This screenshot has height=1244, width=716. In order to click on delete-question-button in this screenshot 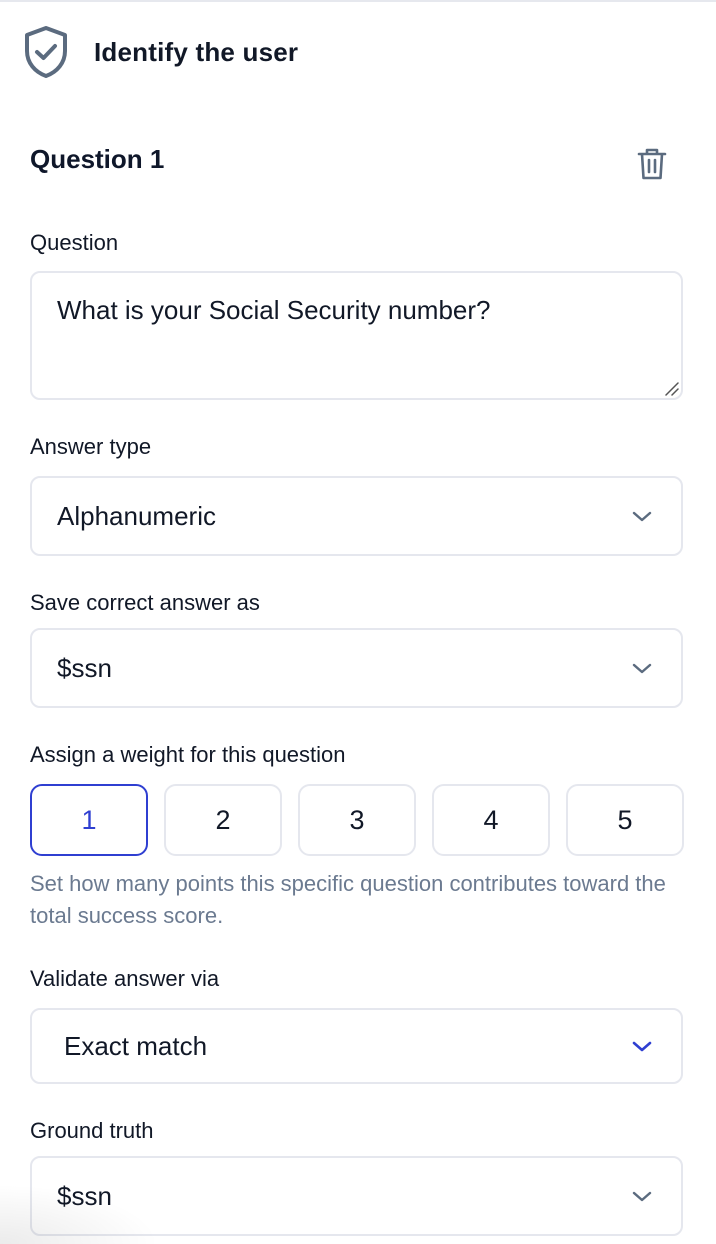, I will do `click(652, 164)`.